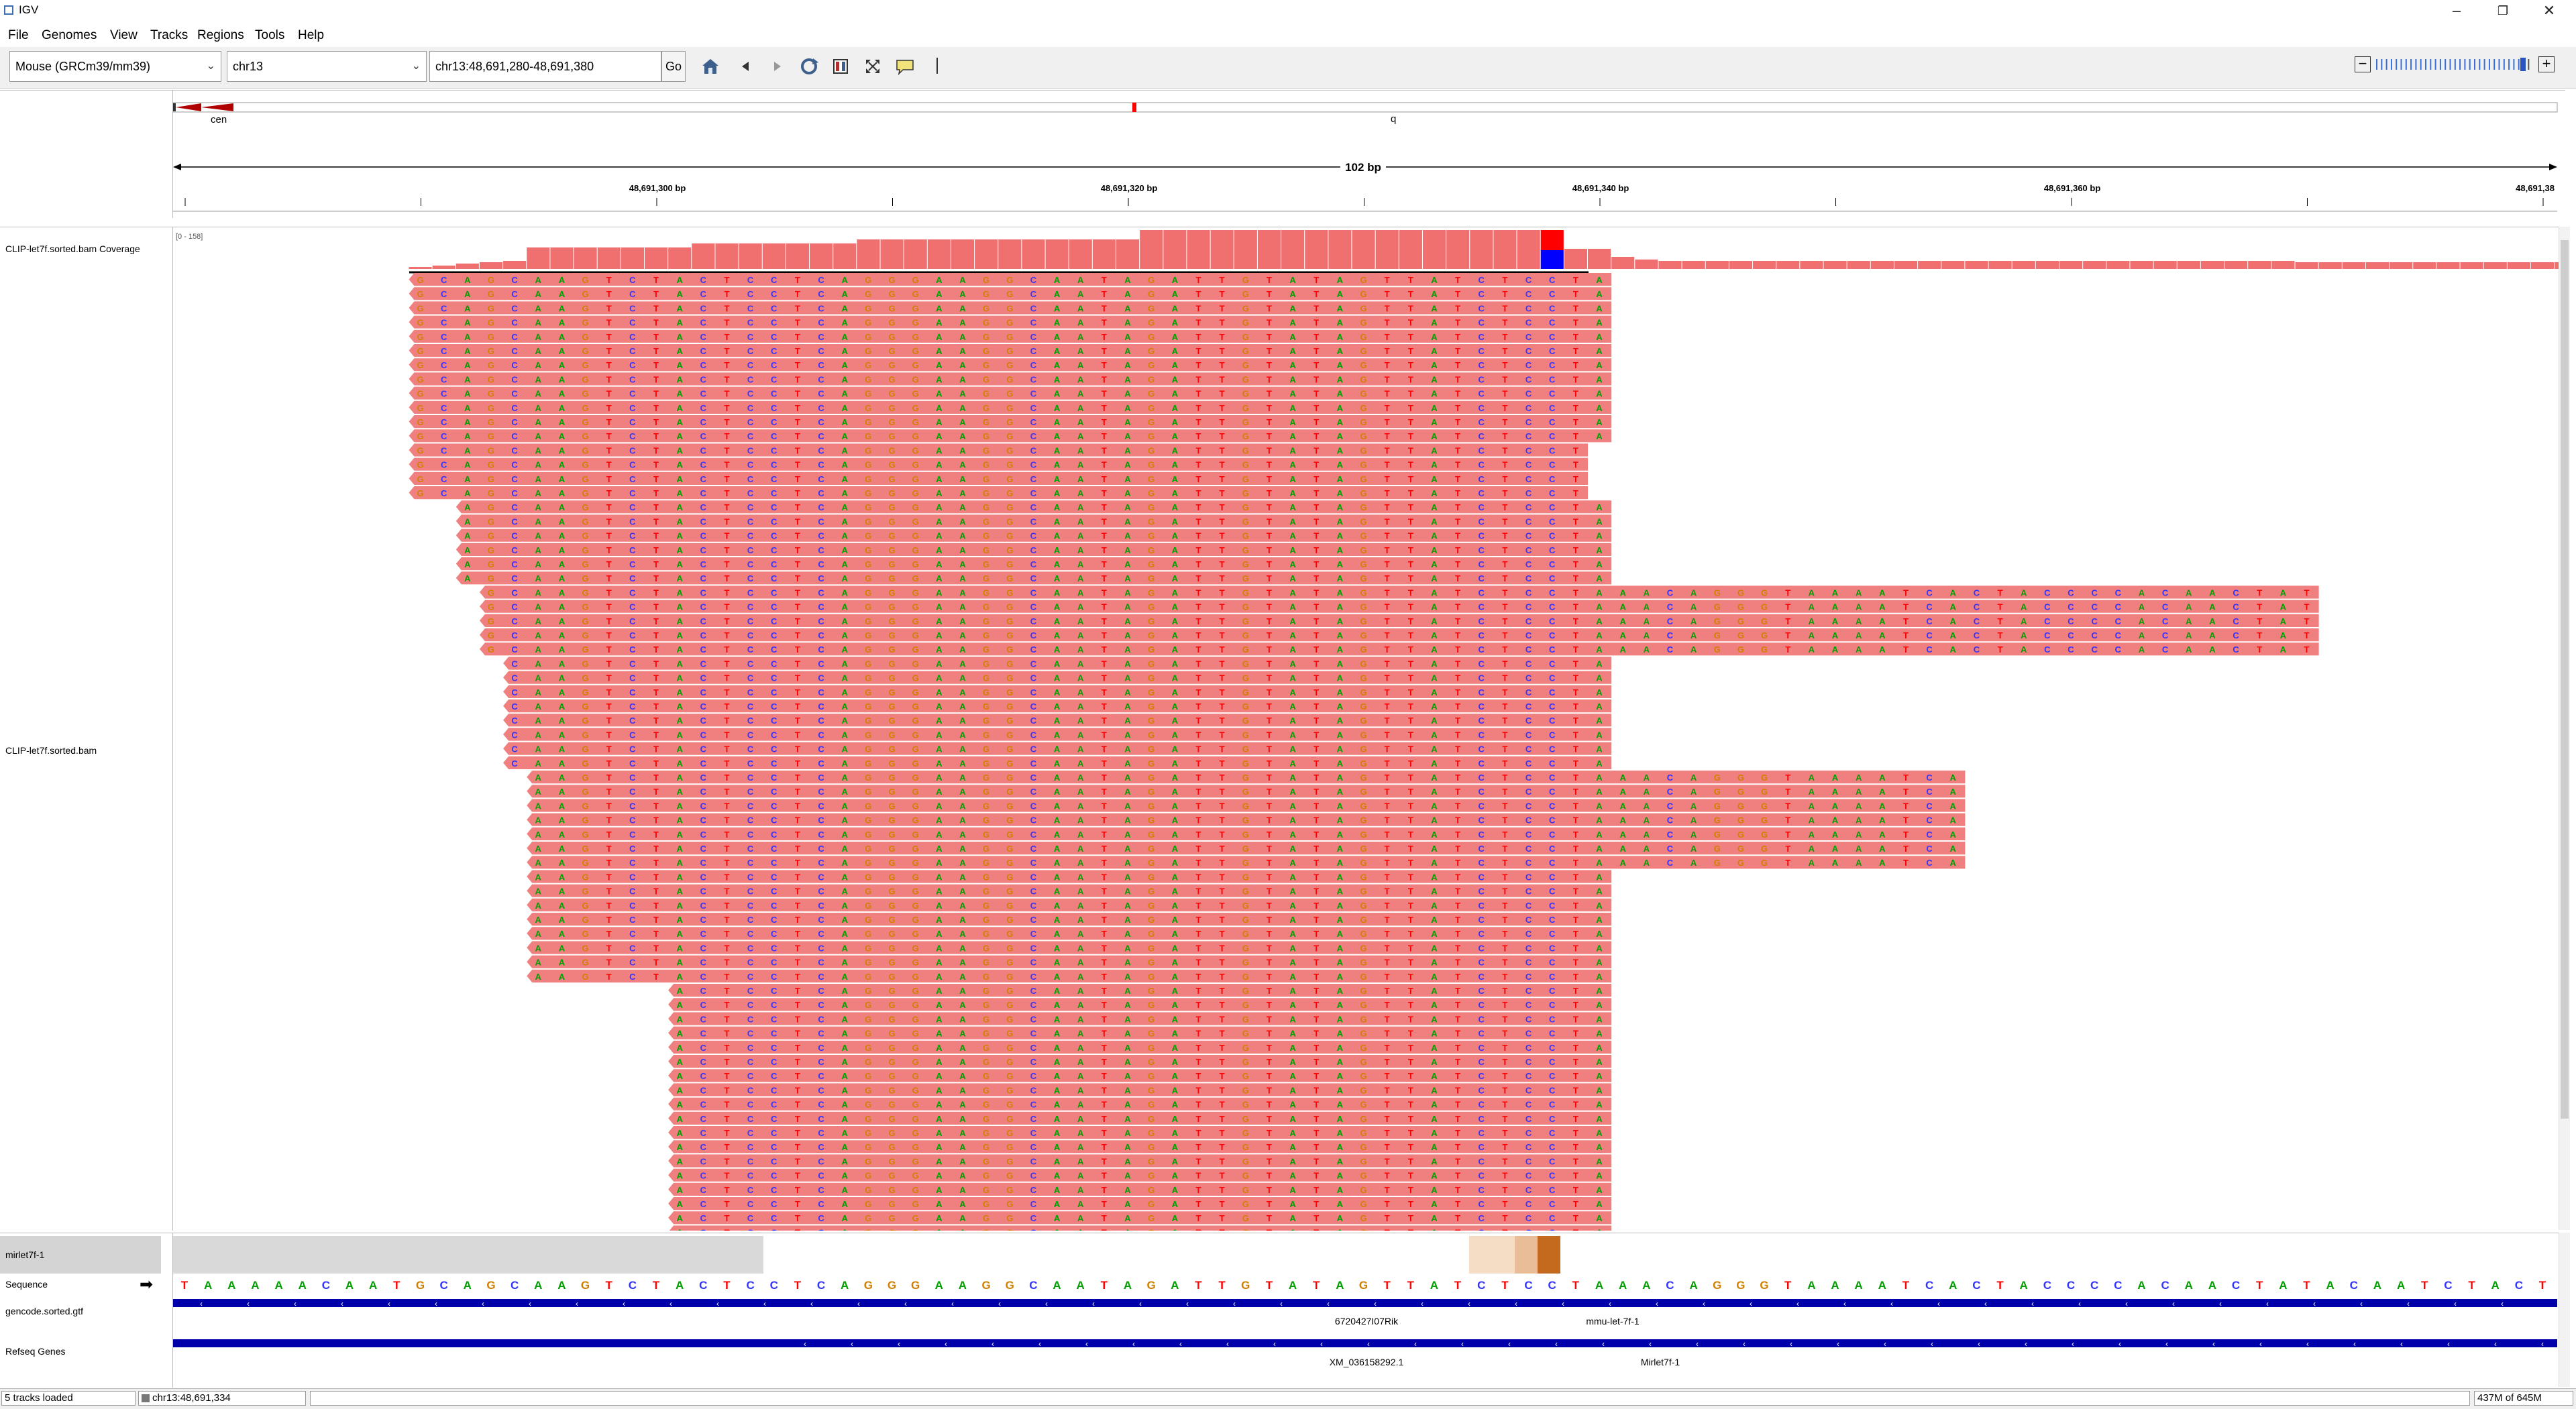  I want to click on minimize-button: –, so click(2456, 10).